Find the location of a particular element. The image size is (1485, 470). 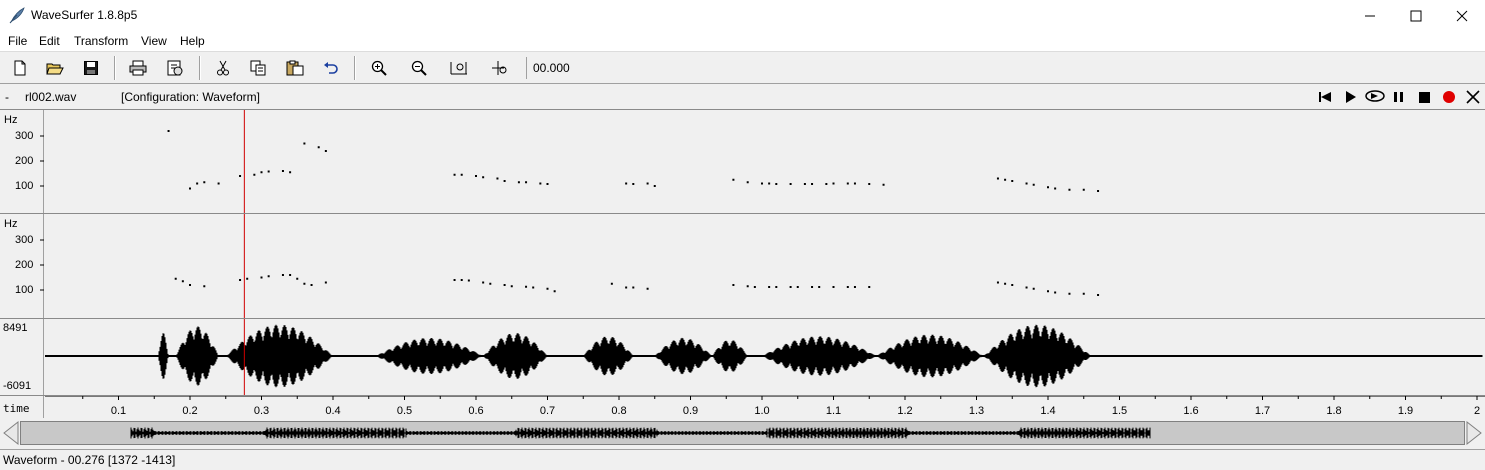

waveform-min-label: -6091 is located at coordinates (17, 386).